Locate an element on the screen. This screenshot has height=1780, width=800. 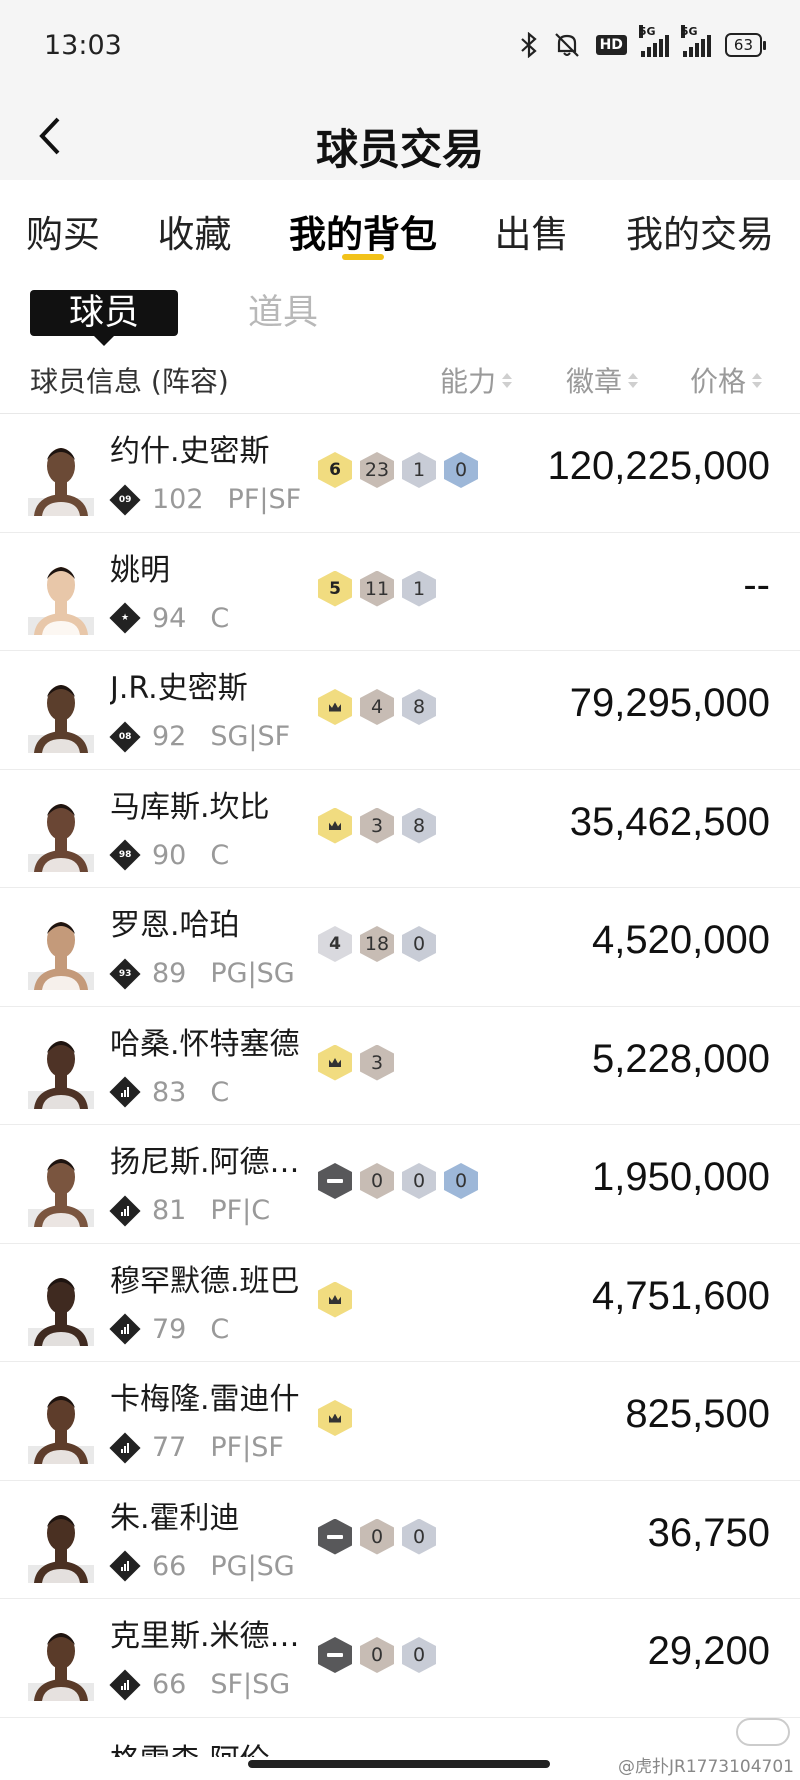
player-row: 克里斯.米德… 66 SF|SG 0 0 29,200 is located at coordinates (400, 1658).